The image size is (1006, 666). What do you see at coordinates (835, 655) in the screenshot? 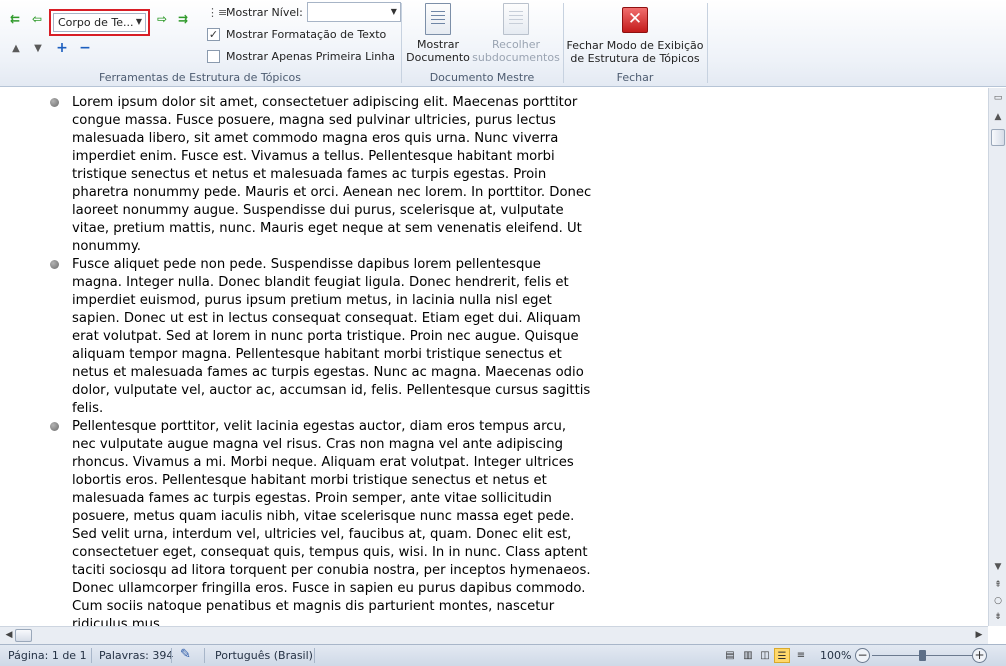
I see `zoom-level: 100%` at bounding box center [835, 655].